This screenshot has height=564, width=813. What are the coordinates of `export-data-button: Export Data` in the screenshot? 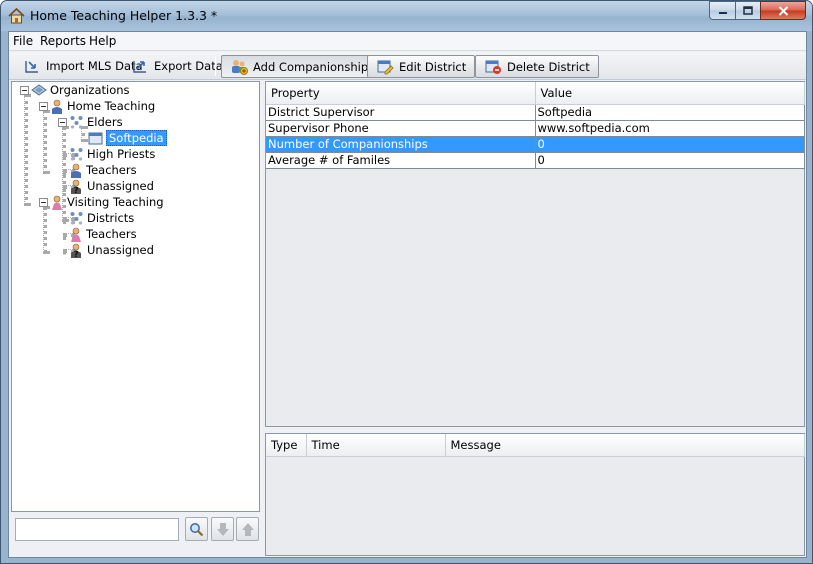 It's located at (177, 66).